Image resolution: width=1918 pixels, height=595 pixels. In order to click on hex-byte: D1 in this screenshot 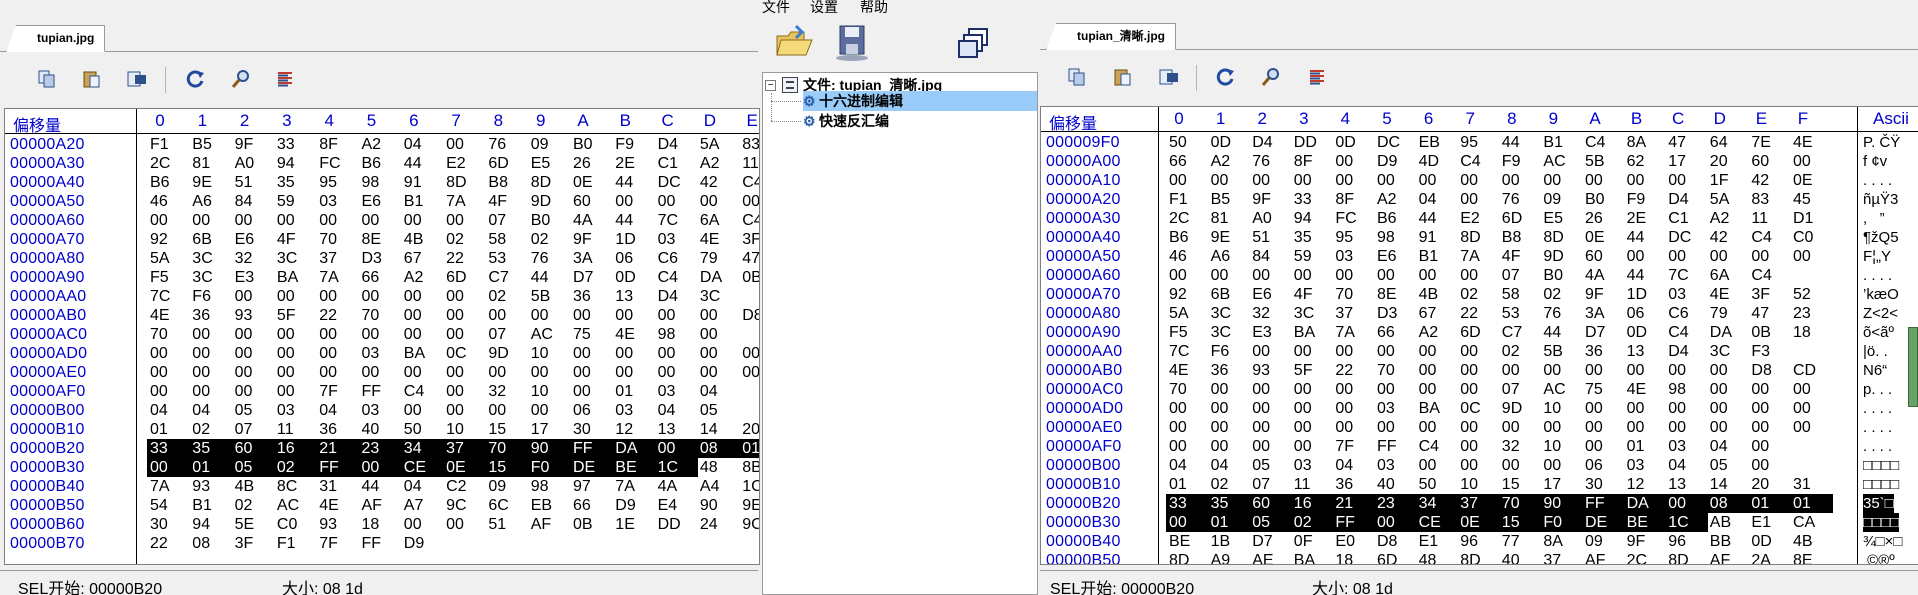, I will do `click(1811, 218)`.